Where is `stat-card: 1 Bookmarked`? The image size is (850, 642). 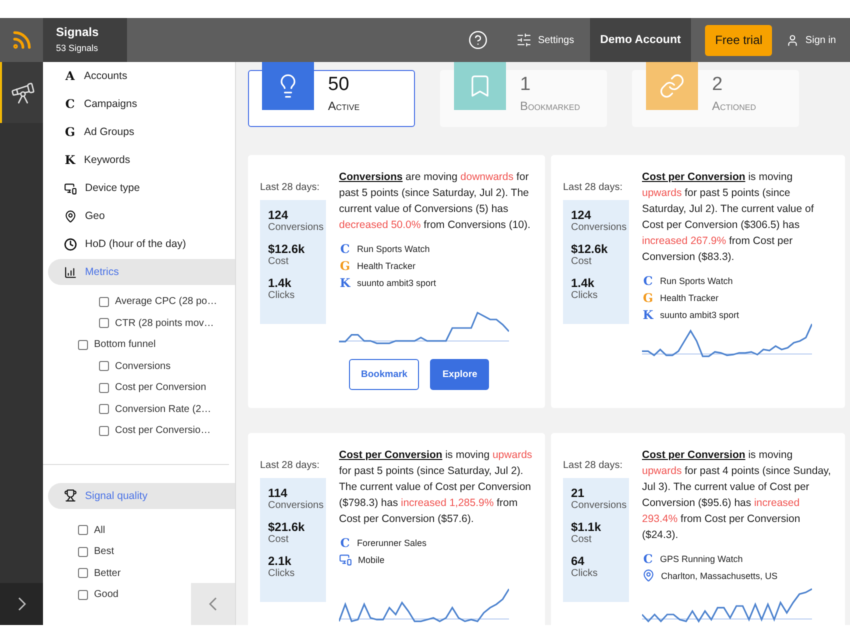
stat-card: 1 Bookmarked is located at coordinates (523, 94).